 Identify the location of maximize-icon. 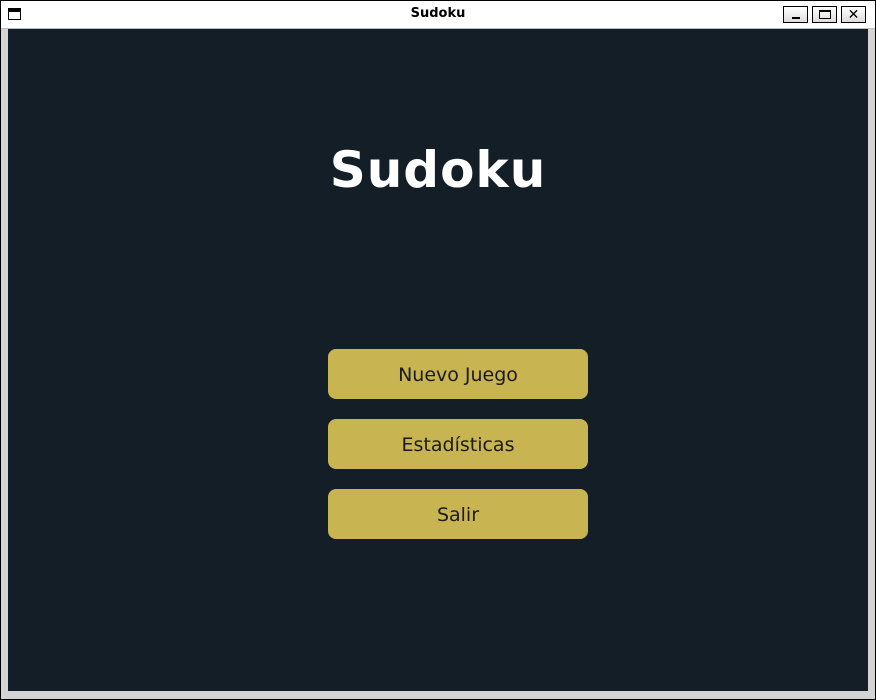
(824, 14).